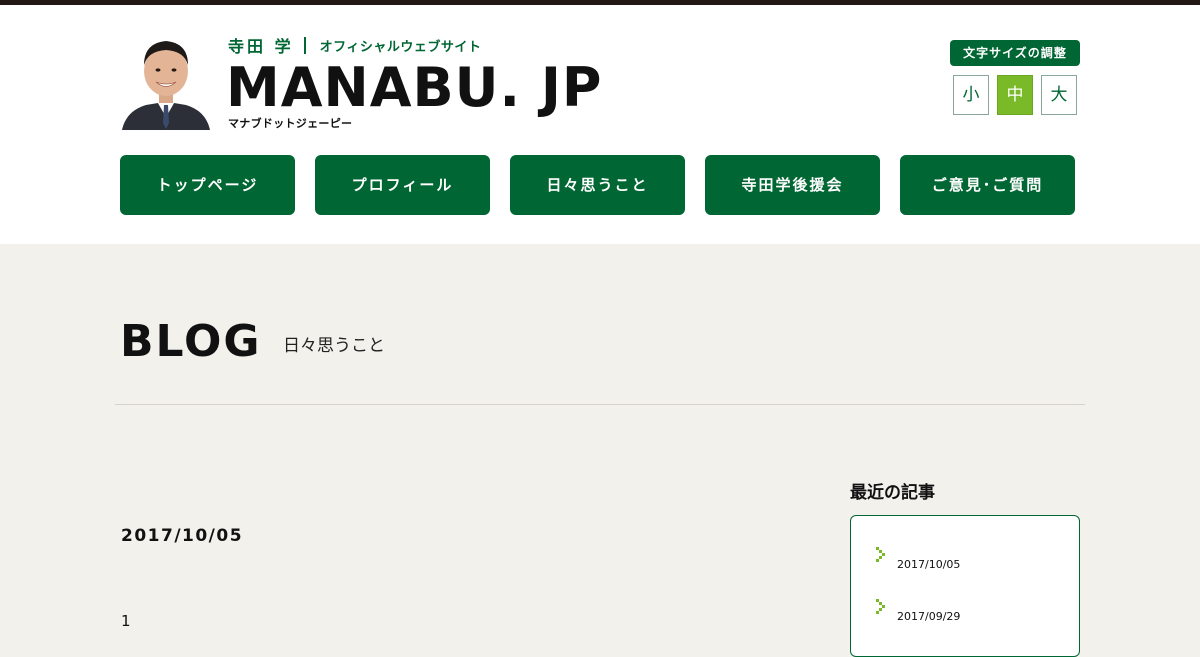  Describe the element at coordinates (207, 185) in the screenshot. I see `nav-top-page: トップページ` at that location.